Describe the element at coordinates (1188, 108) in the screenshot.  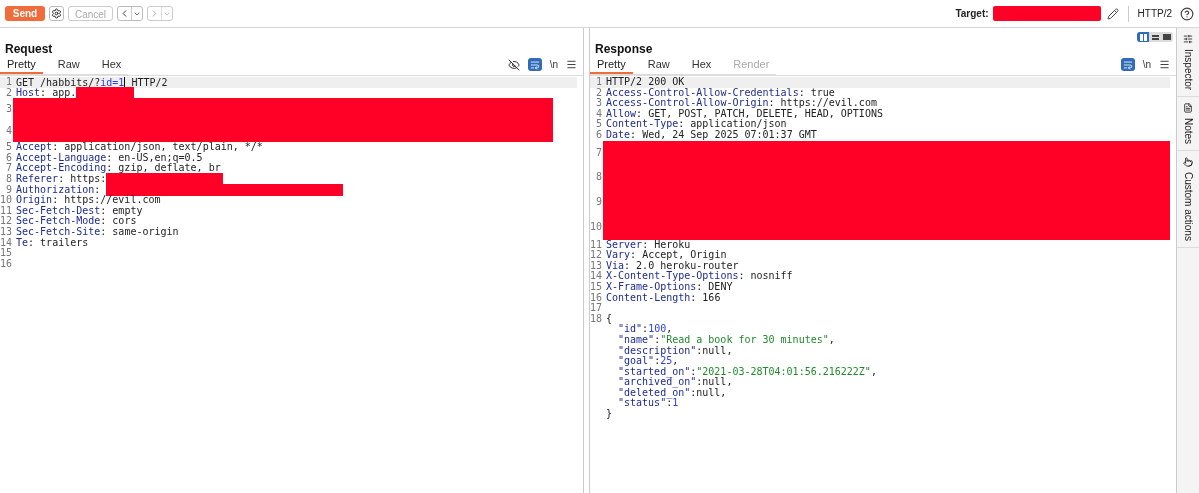
I see `document-icon` at that location.